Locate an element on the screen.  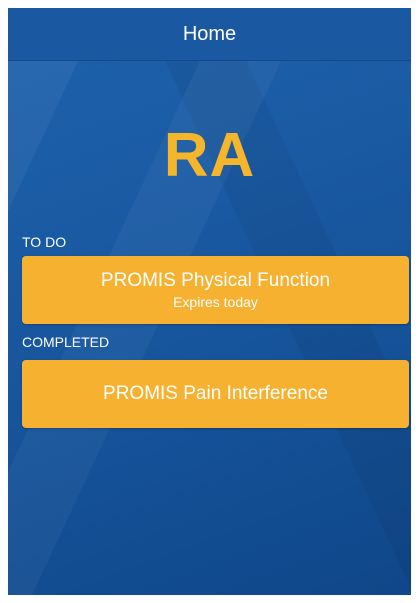
todo-section-label: TO DO is located at coordinates (44, 242).